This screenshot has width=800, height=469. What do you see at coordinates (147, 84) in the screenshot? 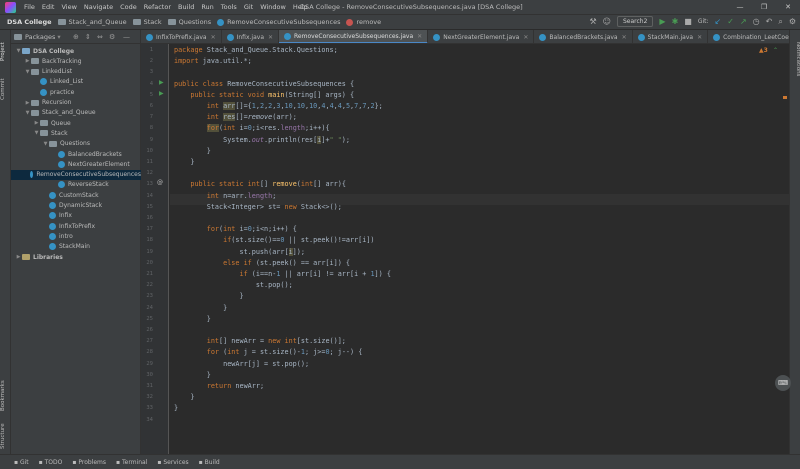
I see `line-number: 4` at bounding box center [147, 84].